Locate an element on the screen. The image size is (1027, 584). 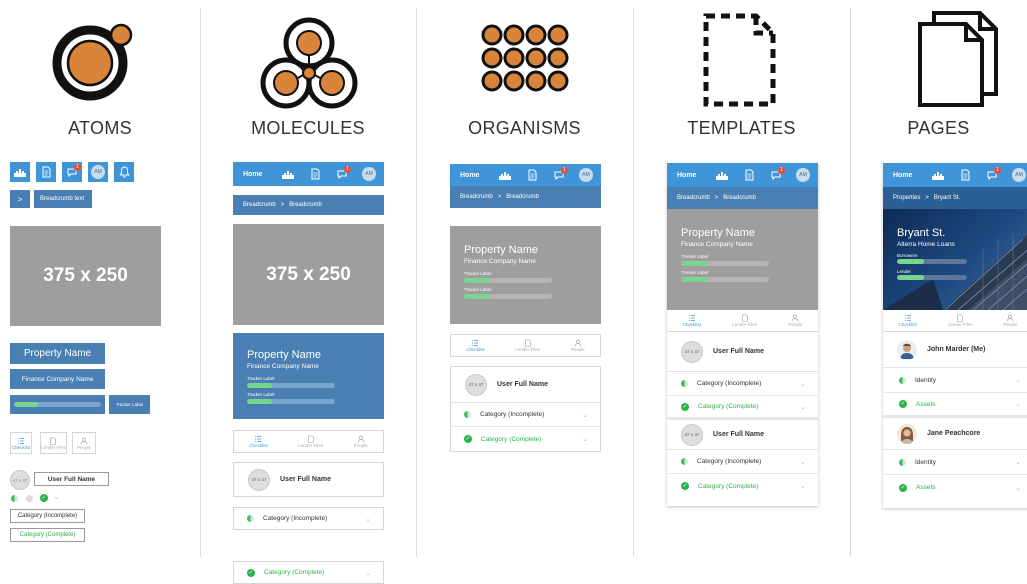
chevron-right-icon: > is located at coordinates (20, 199).